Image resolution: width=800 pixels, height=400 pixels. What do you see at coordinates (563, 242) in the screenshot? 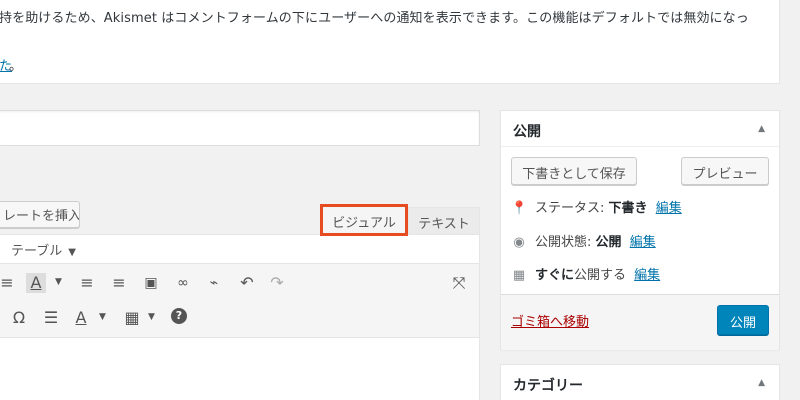
I see `visibility-label: 公開状態:` at bounding box center [563, 242].